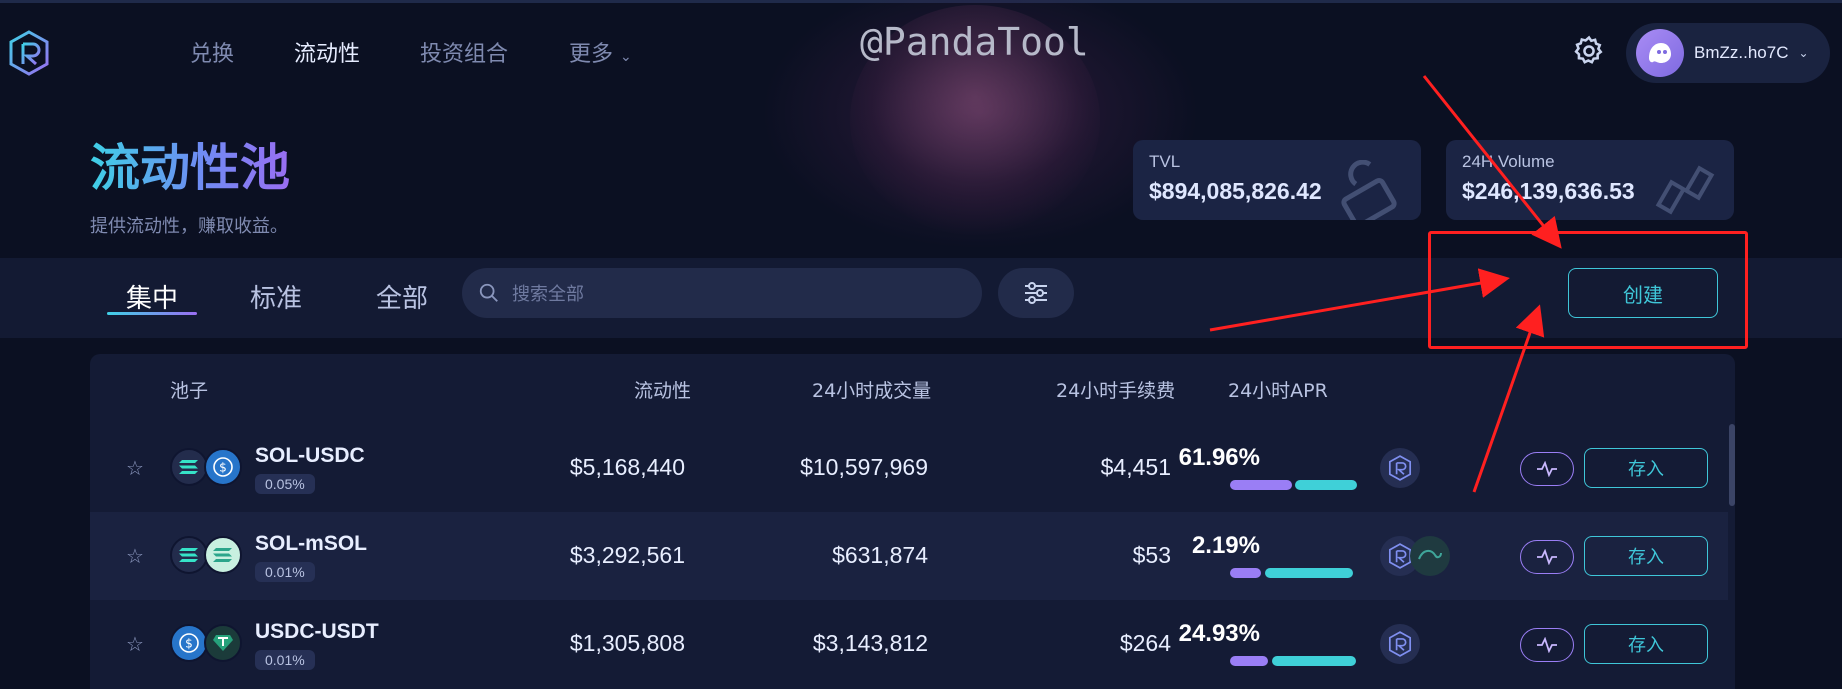 This screenshot has width=1842, height=689. I want to click on tab-standard: 标准, so click(276, 296).